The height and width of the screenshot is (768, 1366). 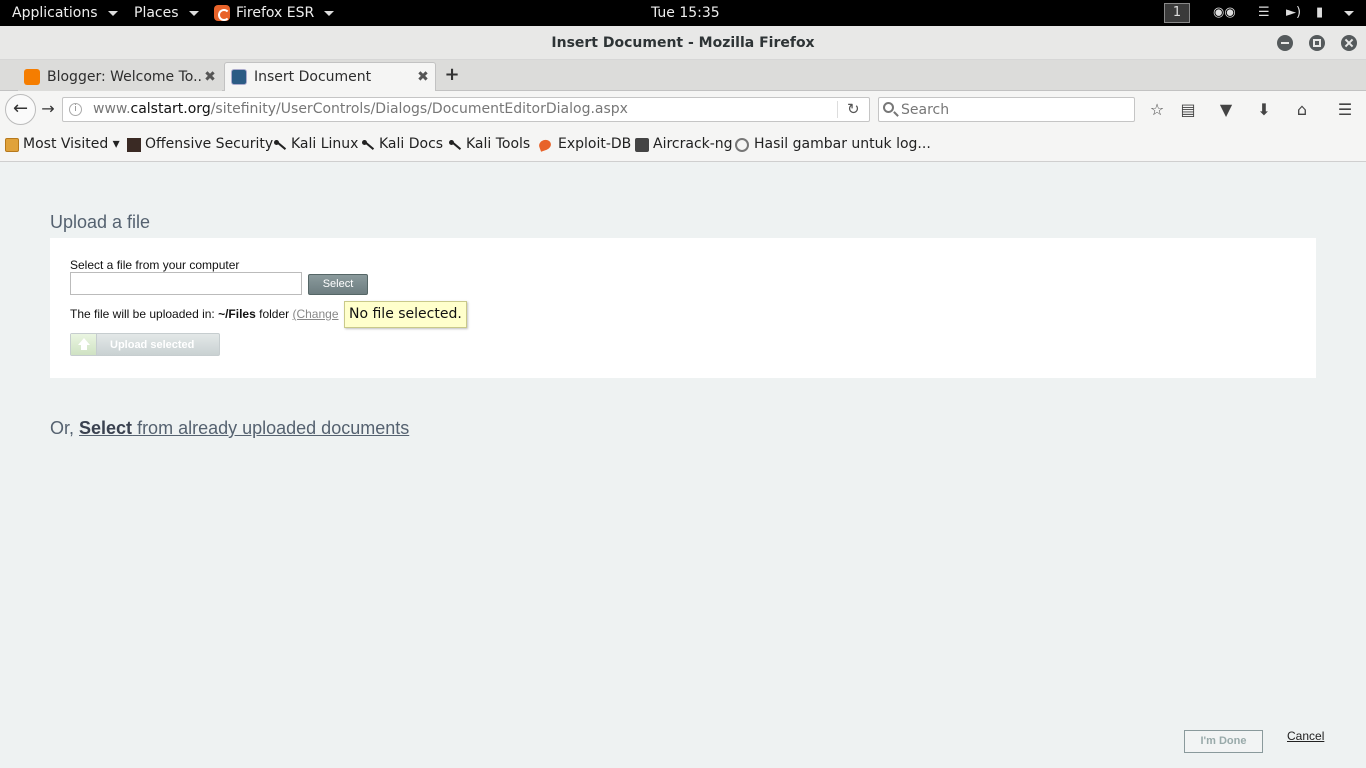 I want to click on search-input, so click(x=1011, y=109).